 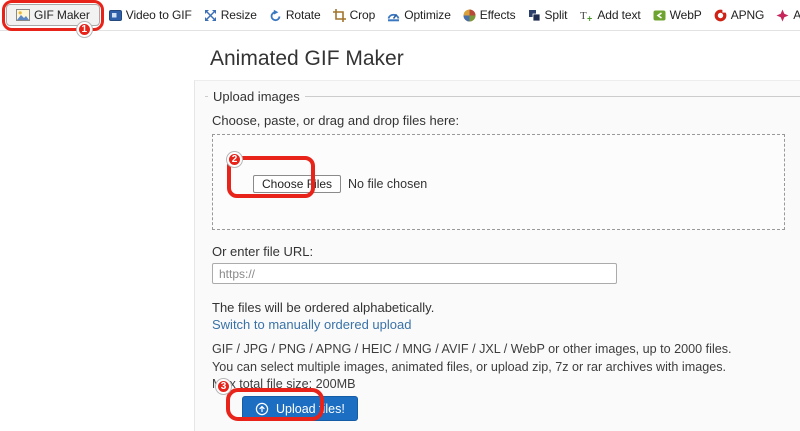 I want to click on tab-label: Rotate, so click(x=303, y=15).